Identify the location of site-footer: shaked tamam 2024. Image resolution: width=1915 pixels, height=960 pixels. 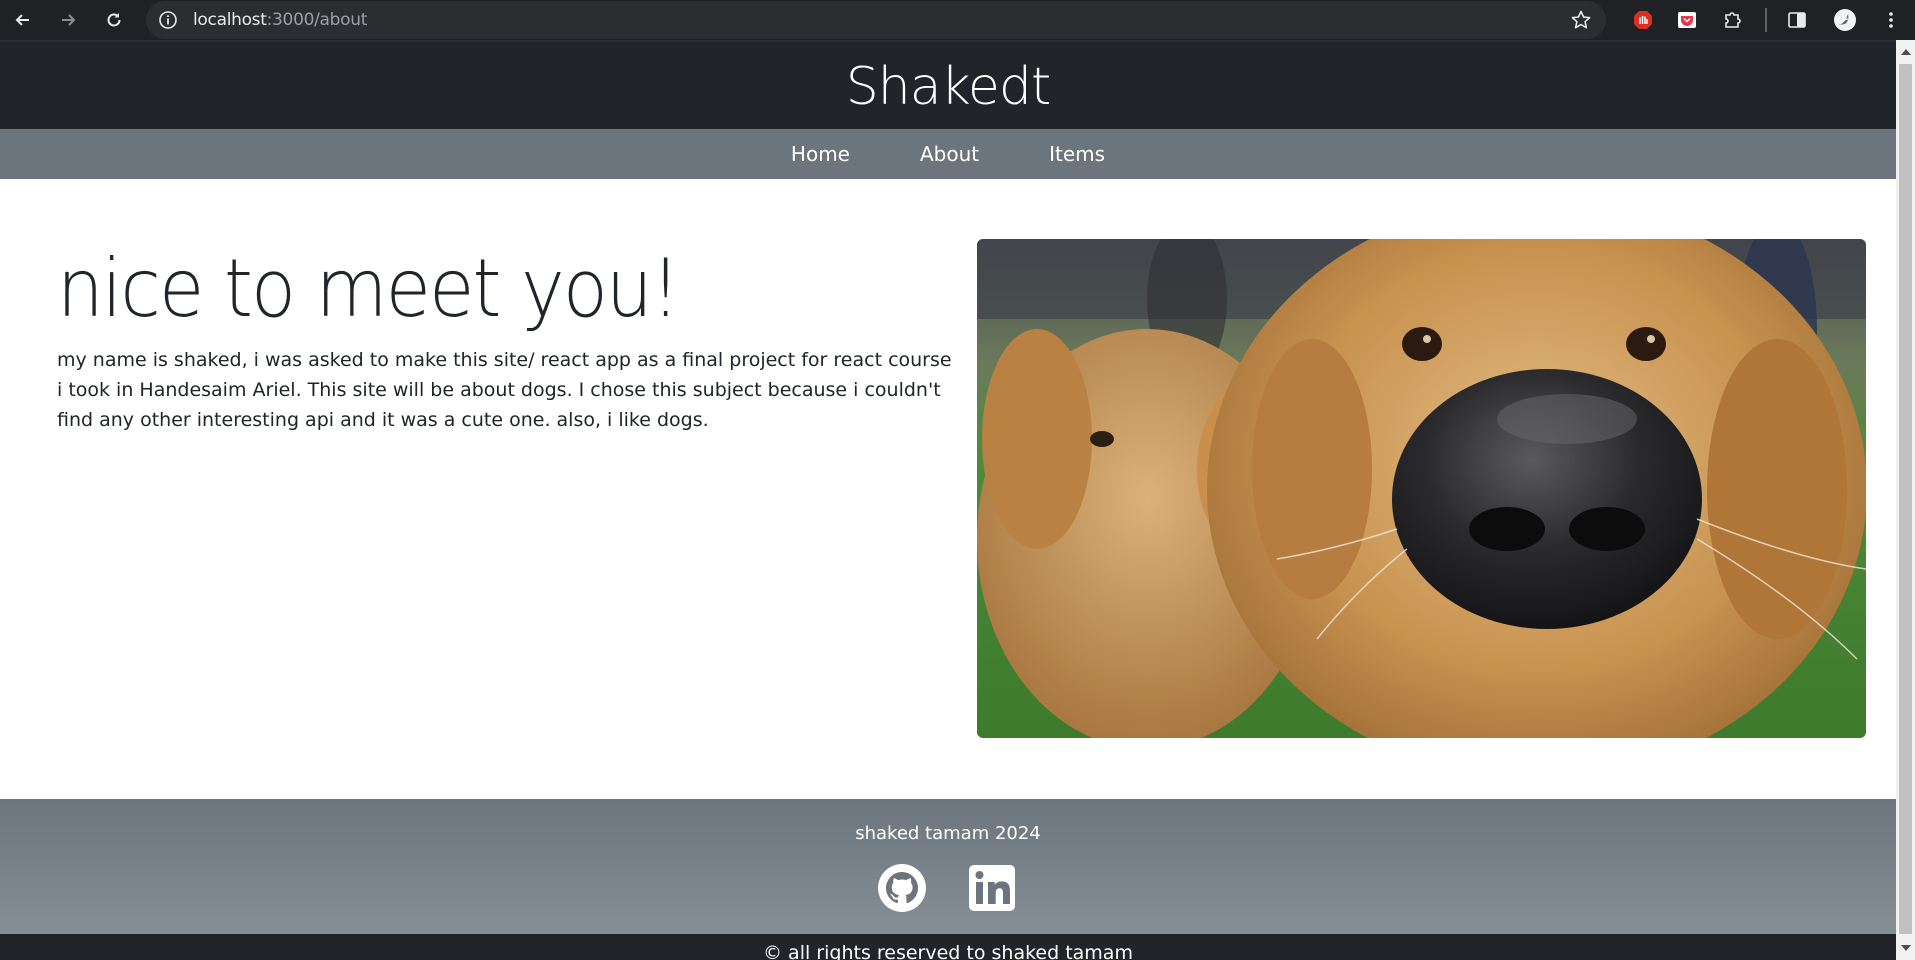
(948, 866).